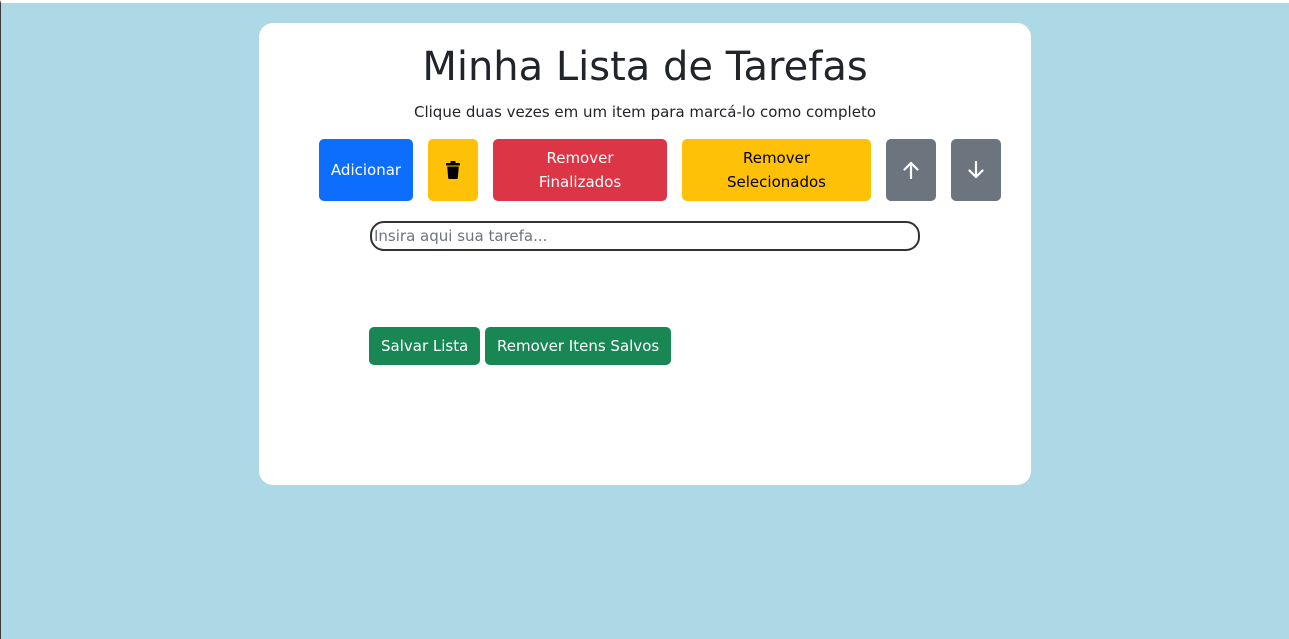  I want to click on add-button-label: Adicionar, so click(366, 170).